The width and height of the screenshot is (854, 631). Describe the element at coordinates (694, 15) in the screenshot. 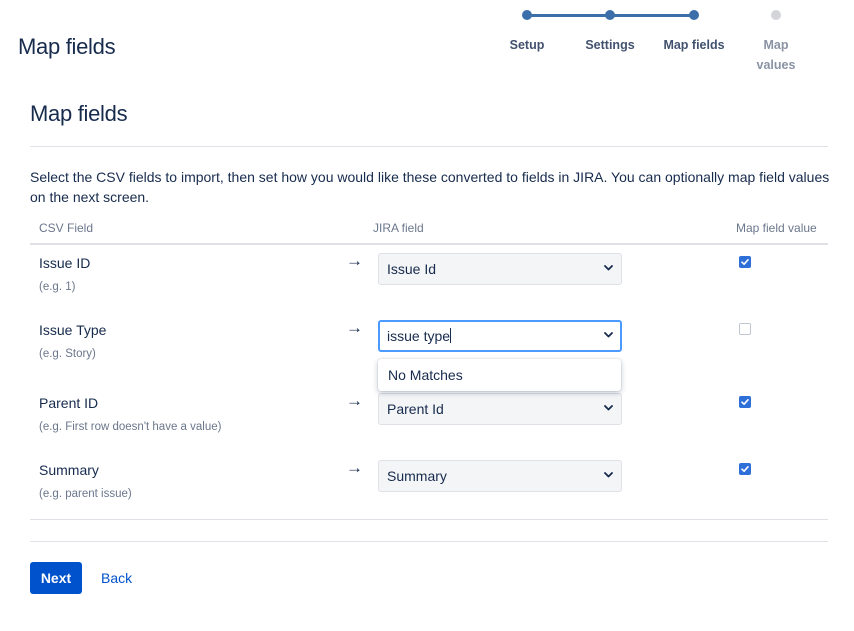

I see `progress-dot-map-fields` at that location.